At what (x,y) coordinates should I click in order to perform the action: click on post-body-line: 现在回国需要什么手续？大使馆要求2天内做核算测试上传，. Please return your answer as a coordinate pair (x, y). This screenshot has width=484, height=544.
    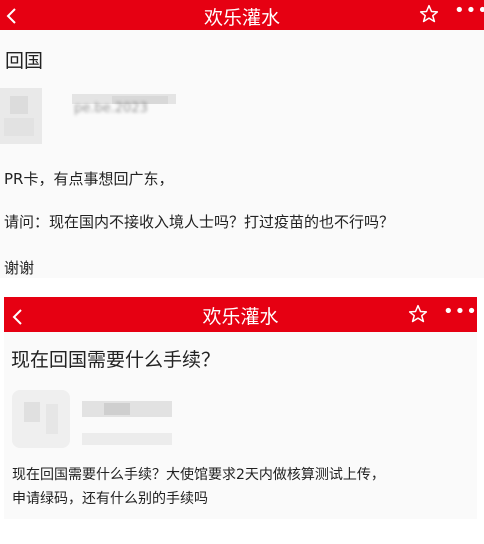
    Looking at the image, I should click on (198, 475).